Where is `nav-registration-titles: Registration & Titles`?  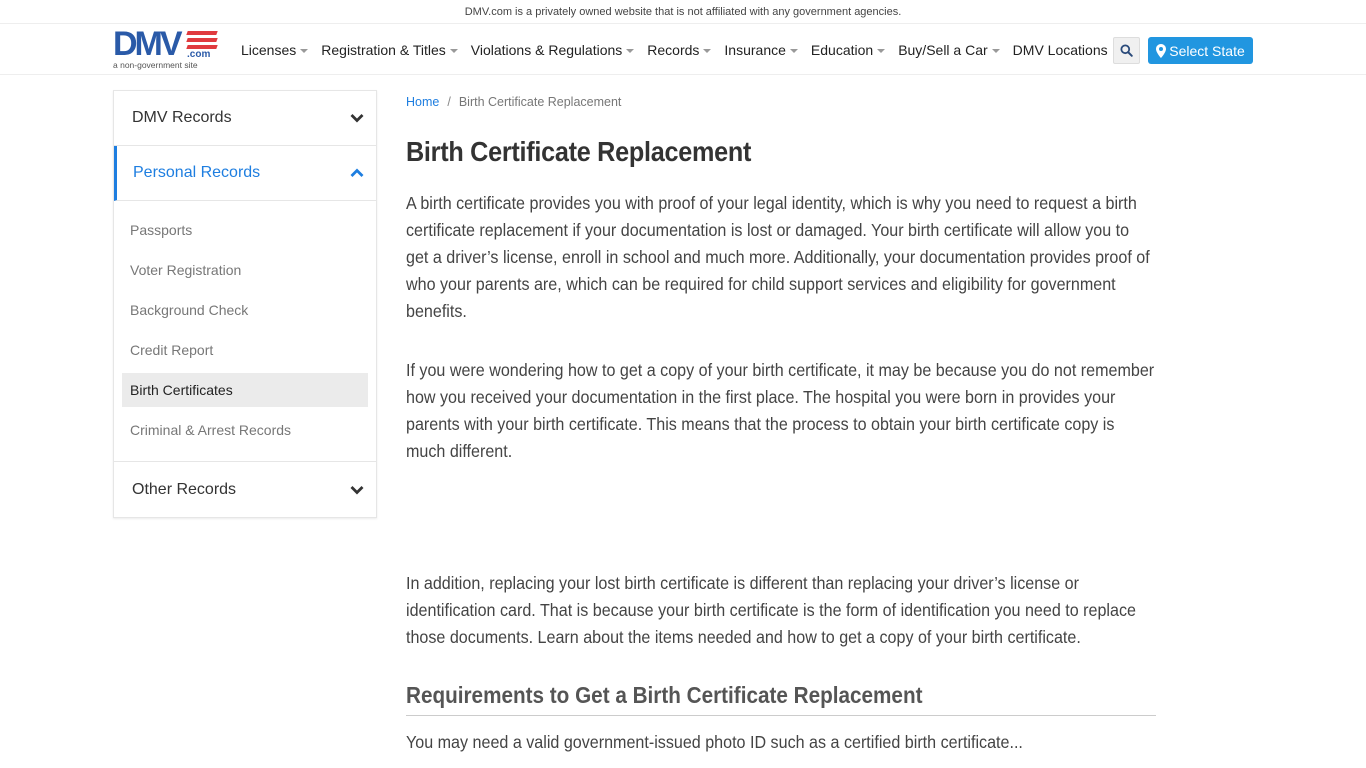 nav-registration-titles: Registration & Titles is located at coordinates (389, 50).